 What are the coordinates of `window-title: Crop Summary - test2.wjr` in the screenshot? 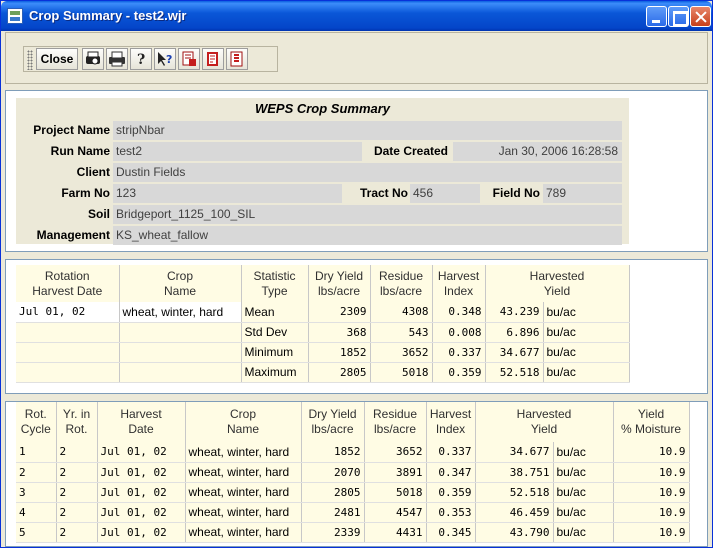 It's located at (108, 15).